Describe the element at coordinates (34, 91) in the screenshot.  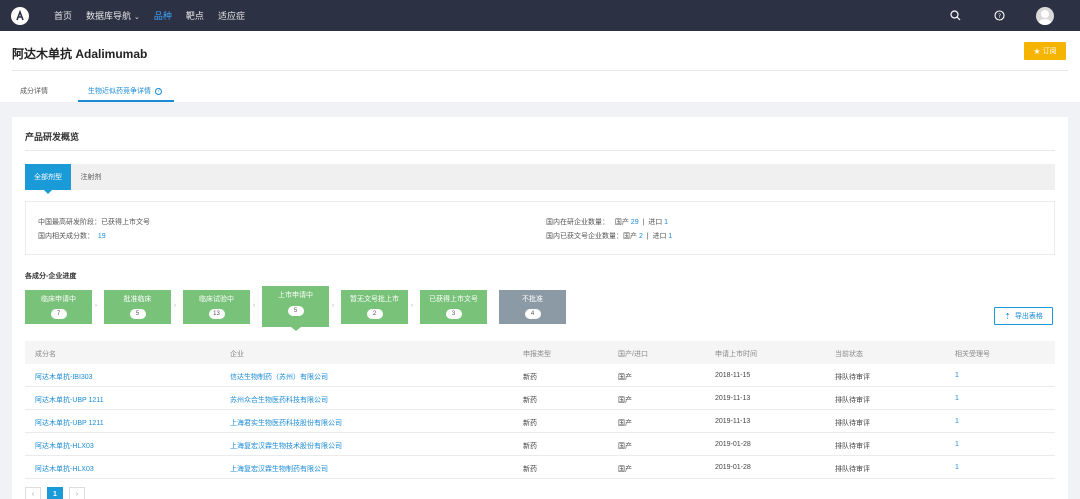
I see `tab-ingredient-details: 成分详情` at that location.